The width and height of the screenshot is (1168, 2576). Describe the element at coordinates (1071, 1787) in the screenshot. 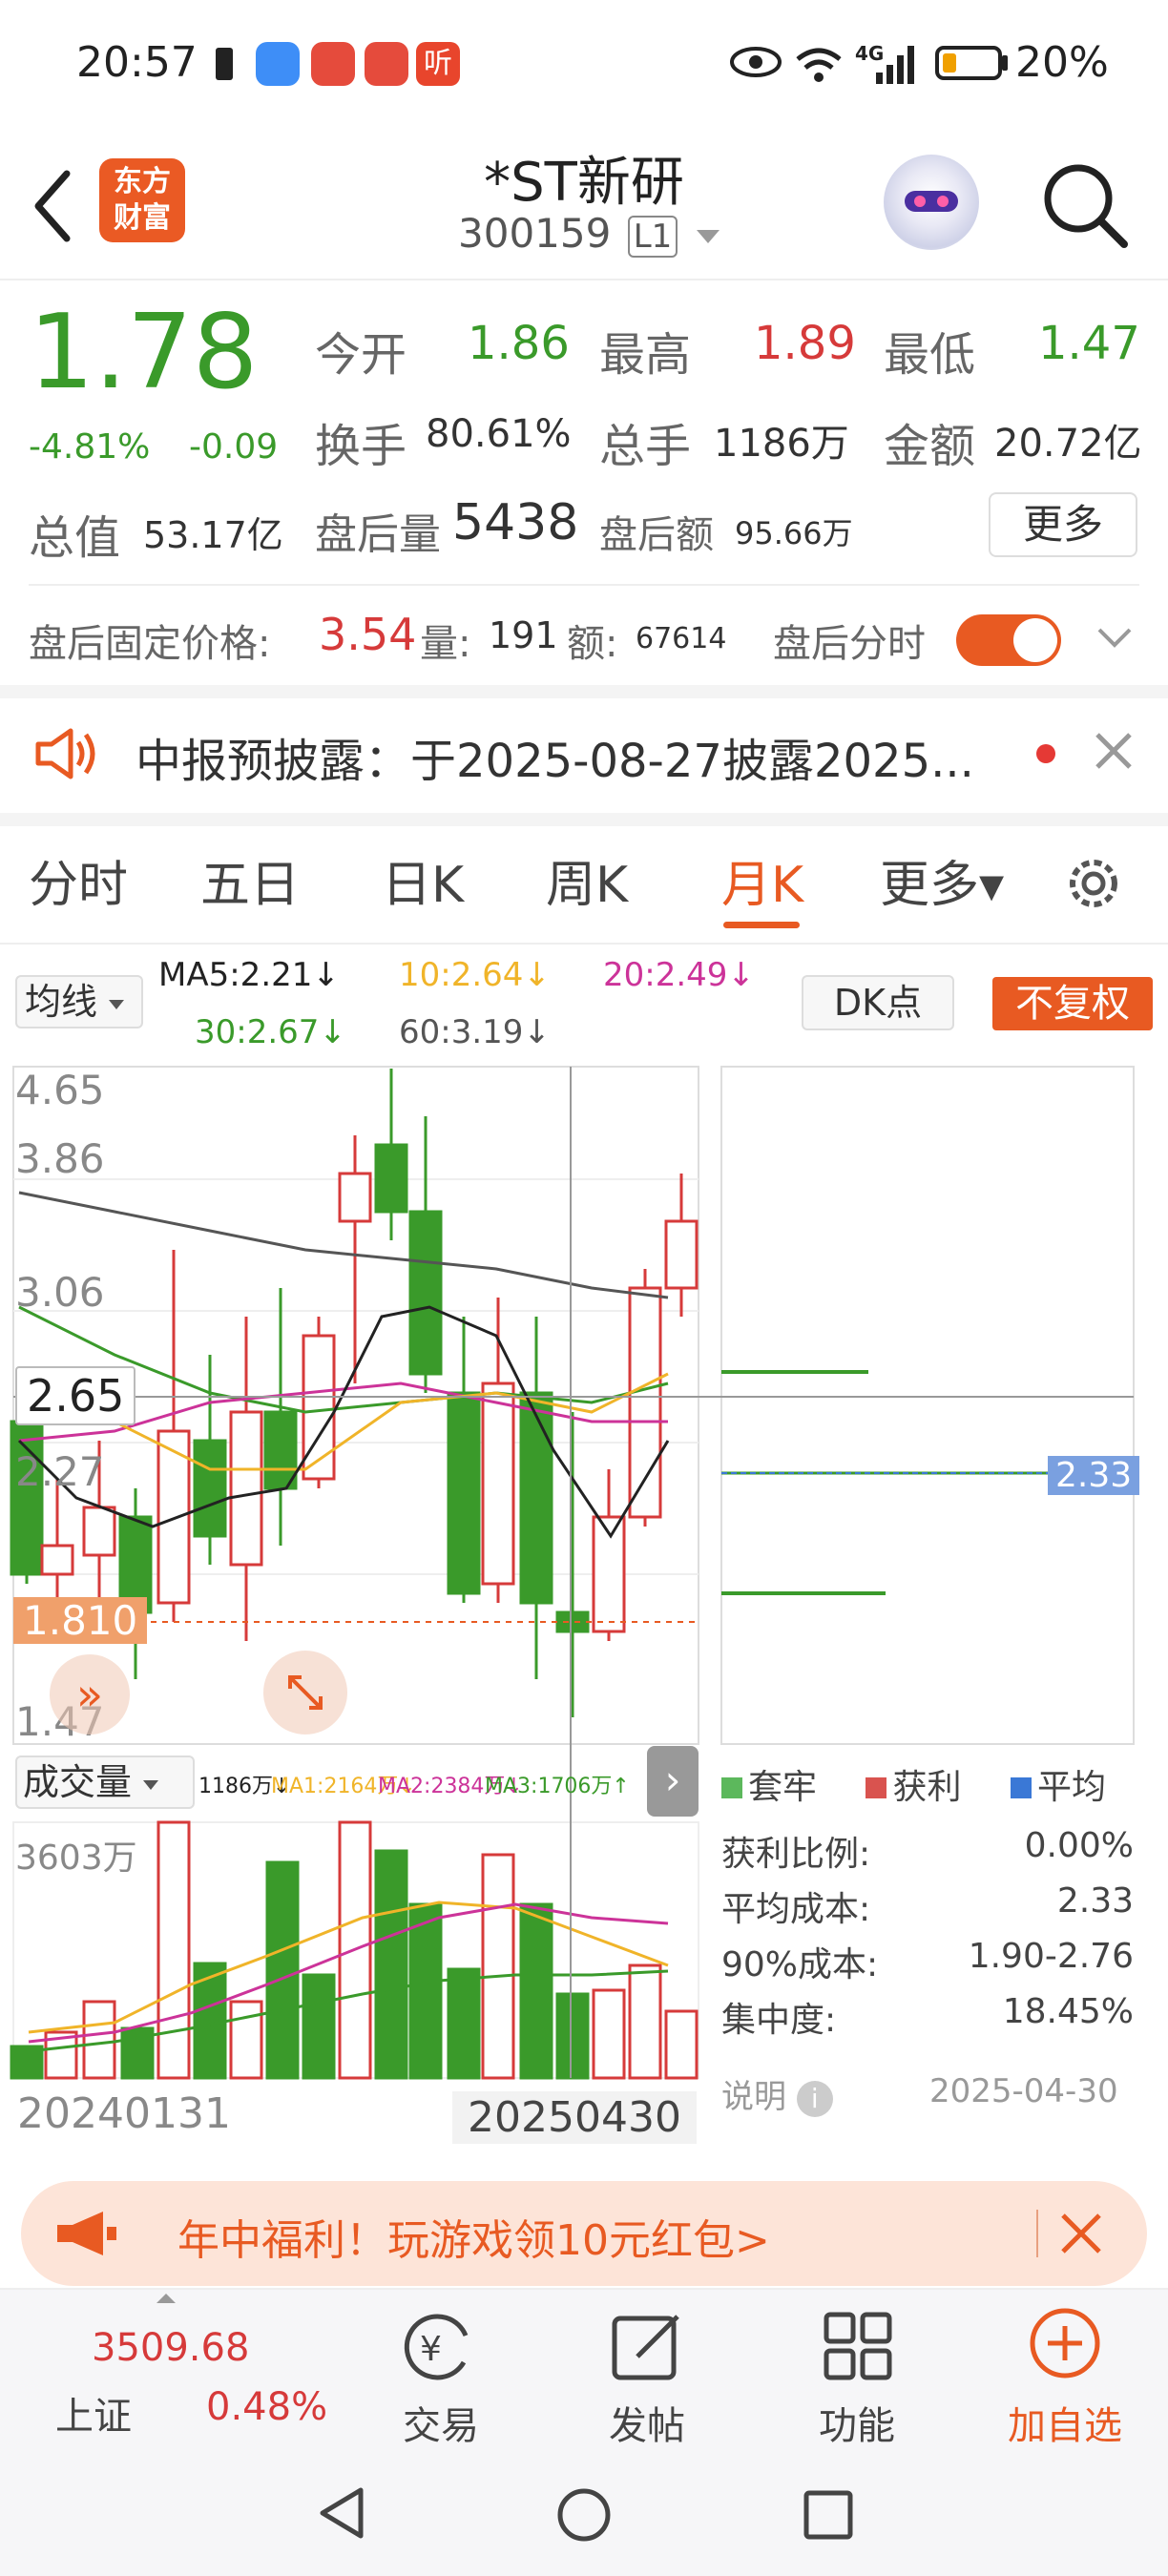

I see `legend-avg: 平均` at that location.